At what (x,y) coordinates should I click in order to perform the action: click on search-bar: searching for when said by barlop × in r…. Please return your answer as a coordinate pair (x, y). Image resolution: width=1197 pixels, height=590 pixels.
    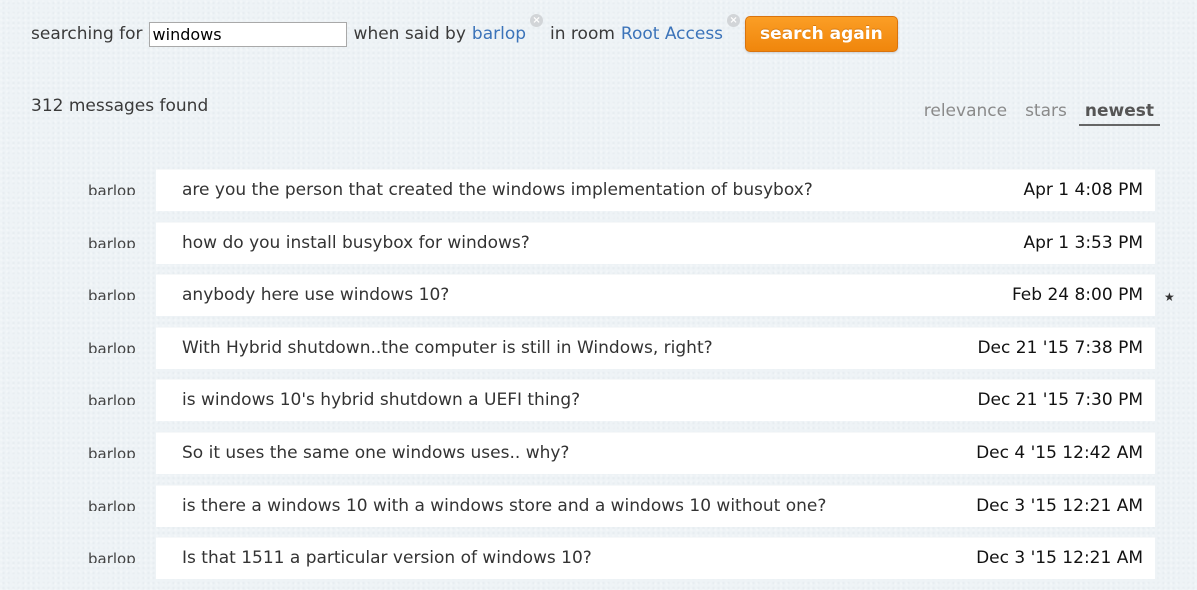
    Looking at the image, I should click on (464, 33).